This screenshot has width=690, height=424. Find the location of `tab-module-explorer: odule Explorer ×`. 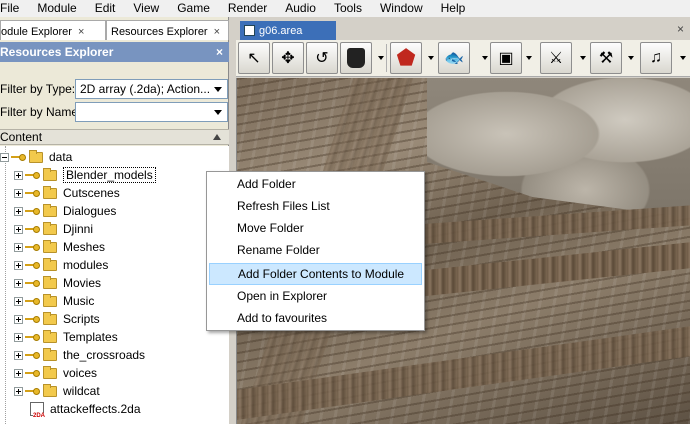

tab-module-explorer: odule Explorer × is located at coordinates (53, 30).